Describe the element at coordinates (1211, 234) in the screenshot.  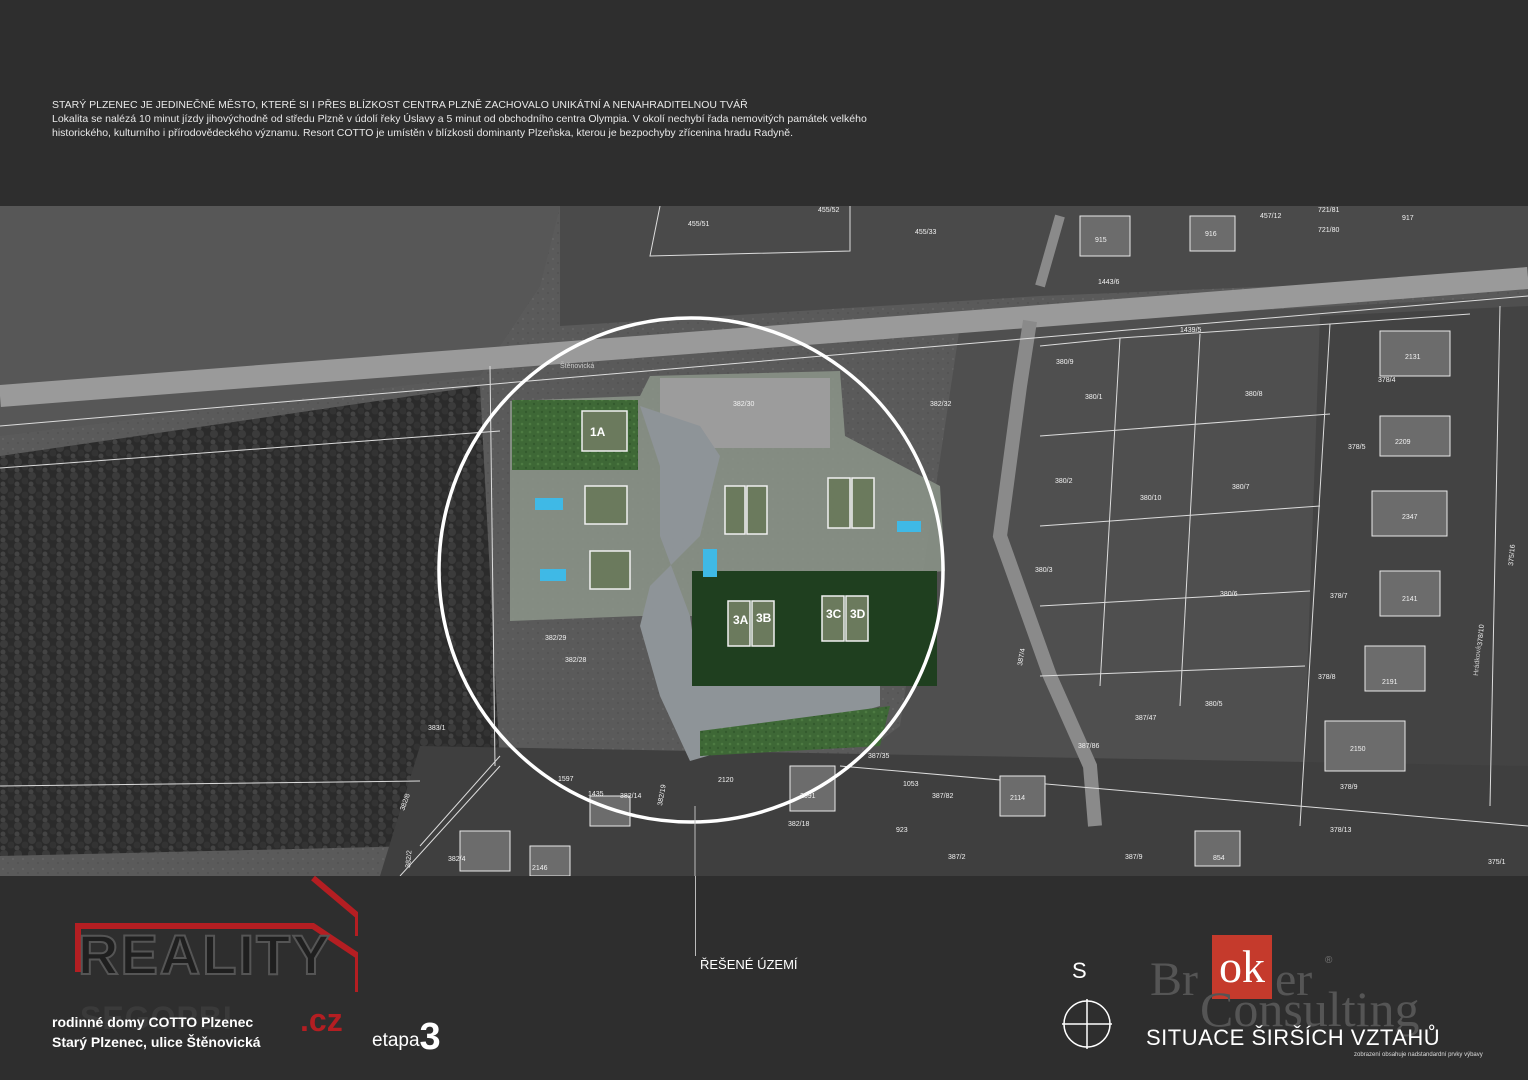
I see `plot-label: 916` at that location.